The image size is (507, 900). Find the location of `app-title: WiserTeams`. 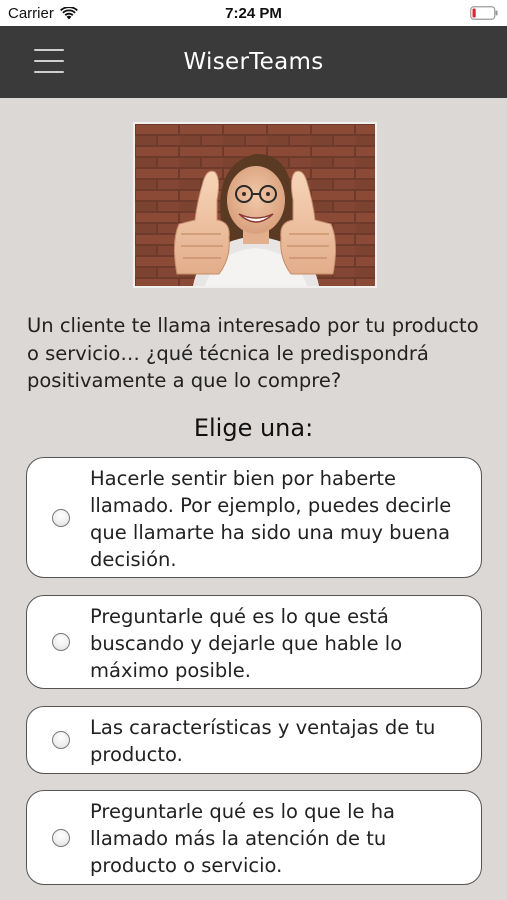

app-title: WiserTeams is located at coordinates (253, 62).